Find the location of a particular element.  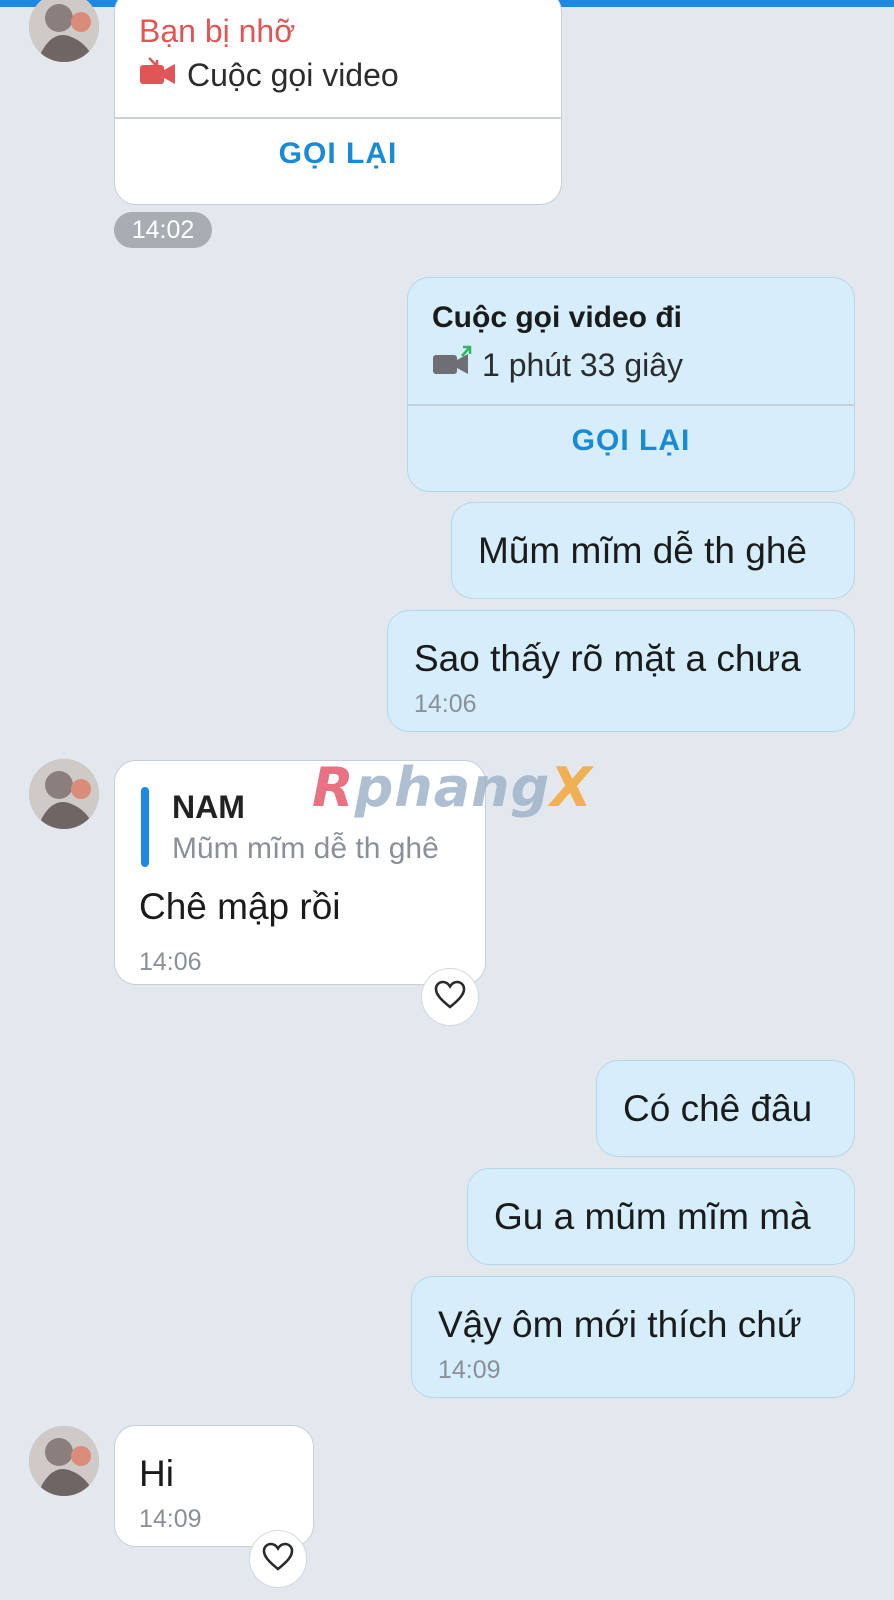

quote-text: Mũm mĩm dễ th ghê is located at coordinates (305, 848).